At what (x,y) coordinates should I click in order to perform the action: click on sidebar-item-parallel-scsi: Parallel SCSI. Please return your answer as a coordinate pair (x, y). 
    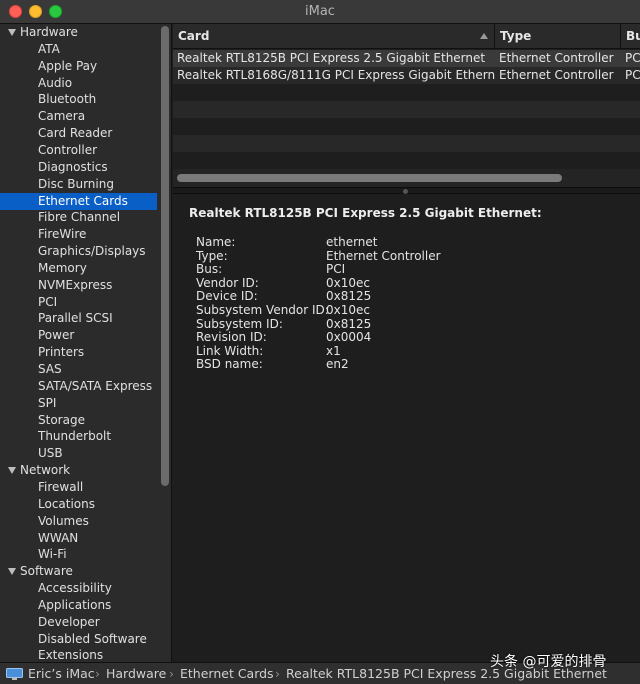
    Looking at the image, I should click on (78, 318).